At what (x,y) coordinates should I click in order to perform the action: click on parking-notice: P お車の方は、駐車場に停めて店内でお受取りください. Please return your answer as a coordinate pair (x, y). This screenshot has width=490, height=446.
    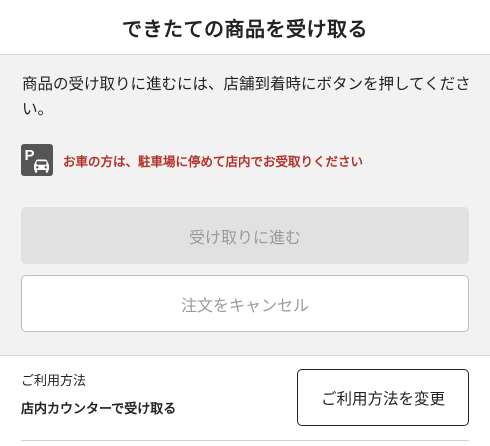
    Looking at the image, I should click on (192, 160).